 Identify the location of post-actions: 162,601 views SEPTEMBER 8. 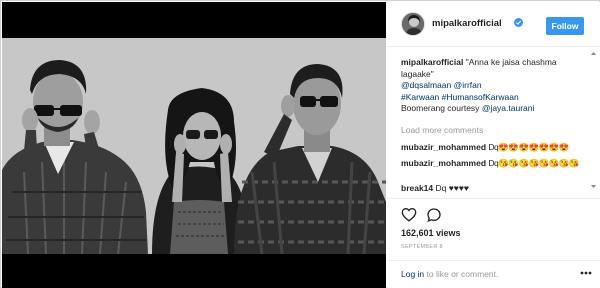
(493, 228).